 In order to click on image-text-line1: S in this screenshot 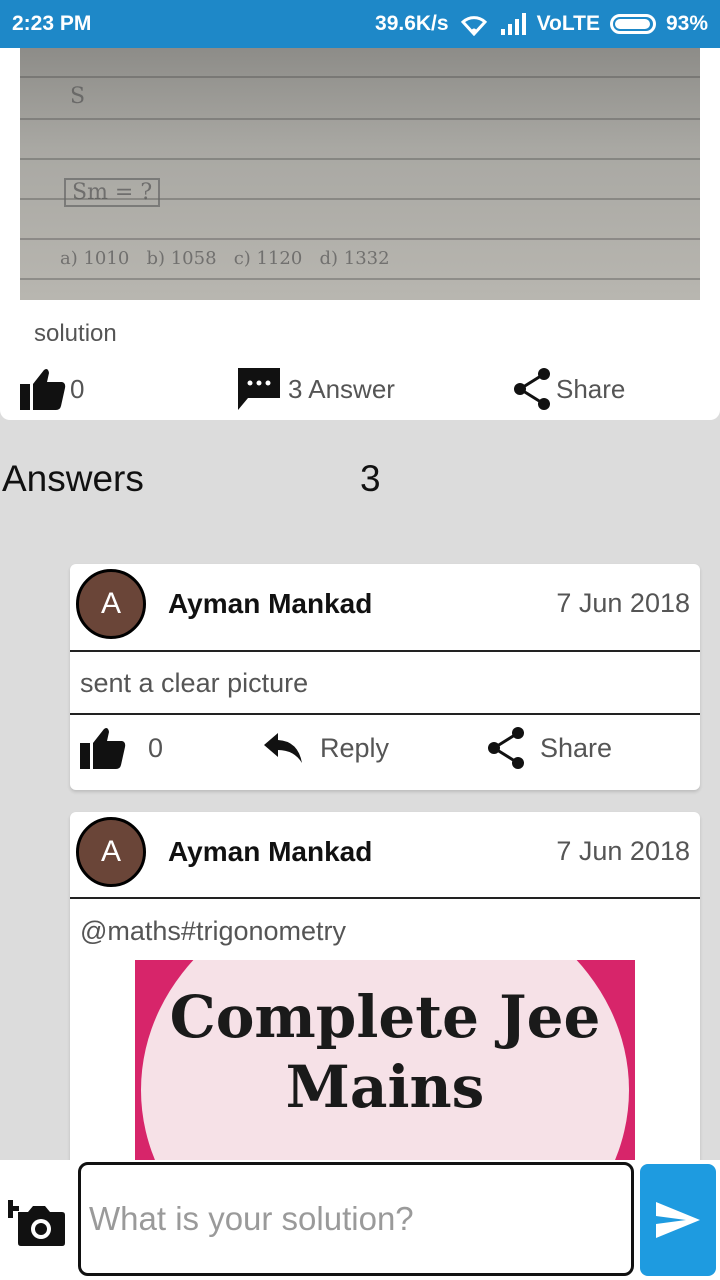, I will do `click(78, 96)`.